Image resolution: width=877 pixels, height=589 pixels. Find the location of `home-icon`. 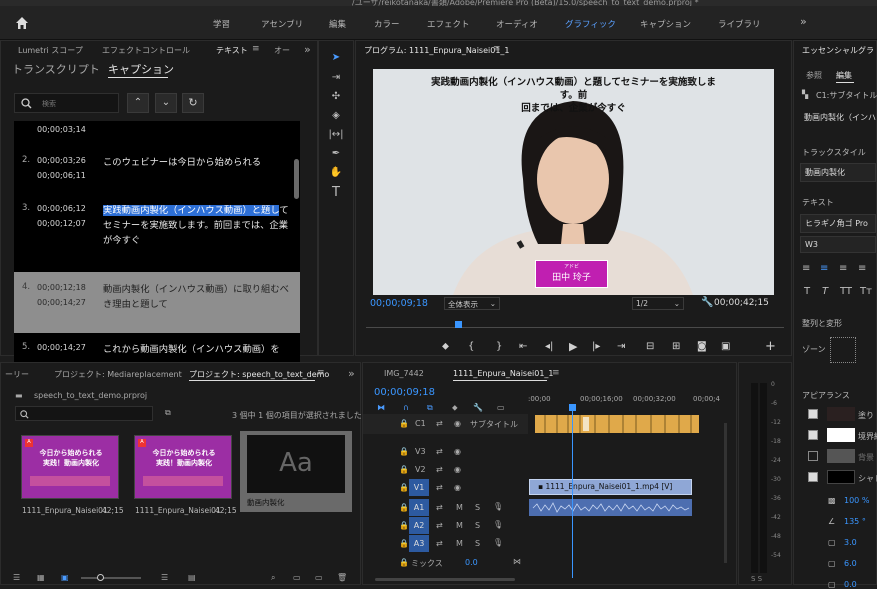

home-icon is located at coordinates (22, 23).